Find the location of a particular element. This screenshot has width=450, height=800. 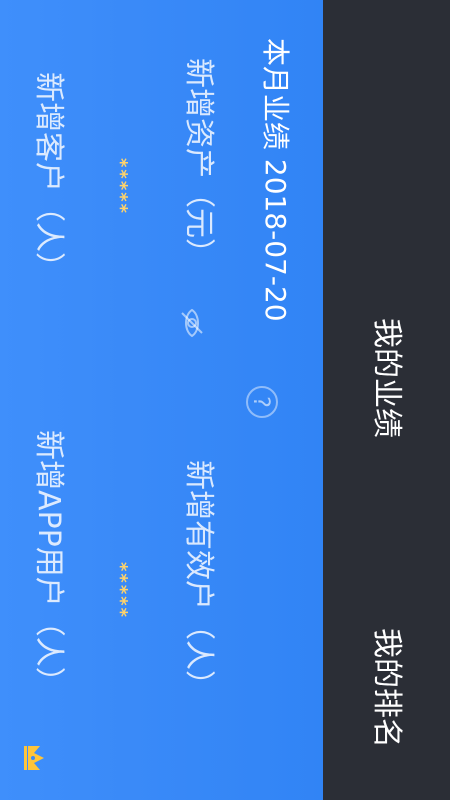

new-customers-value: ***** is located at coordinates (120, 187).